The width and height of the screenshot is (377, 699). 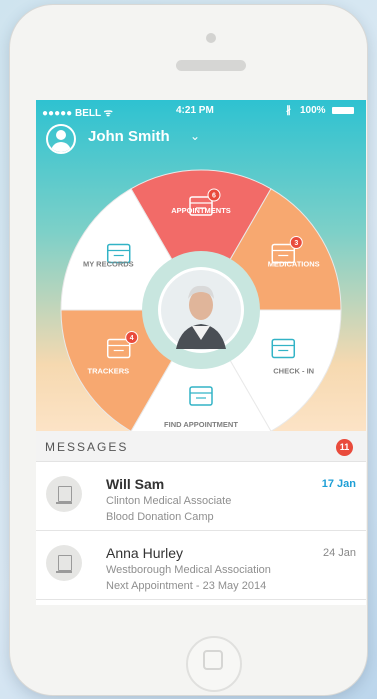 What do you see at coordinates (201, 424) in the screenshot?
I see `wheel-label-find-appointment: FIND APPOINTMENT` at bounding box center [201, 424].